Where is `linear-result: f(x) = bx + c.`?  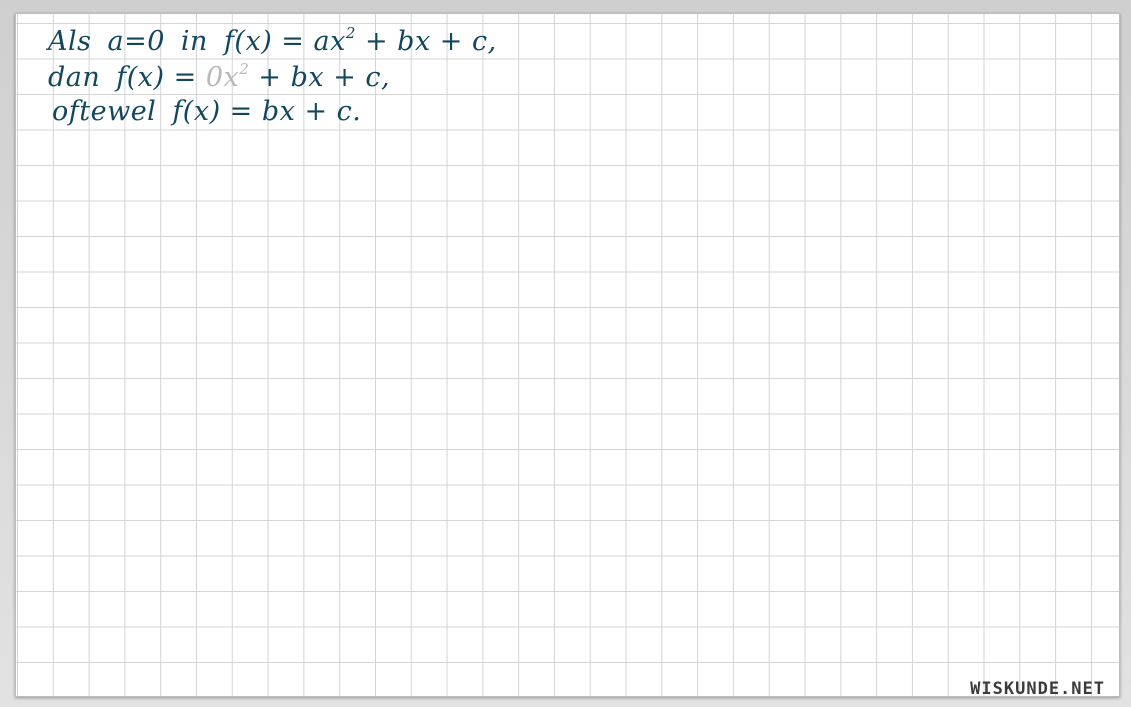
linear-result: f(x) = bx + c. is located at coordinates (267, 111).